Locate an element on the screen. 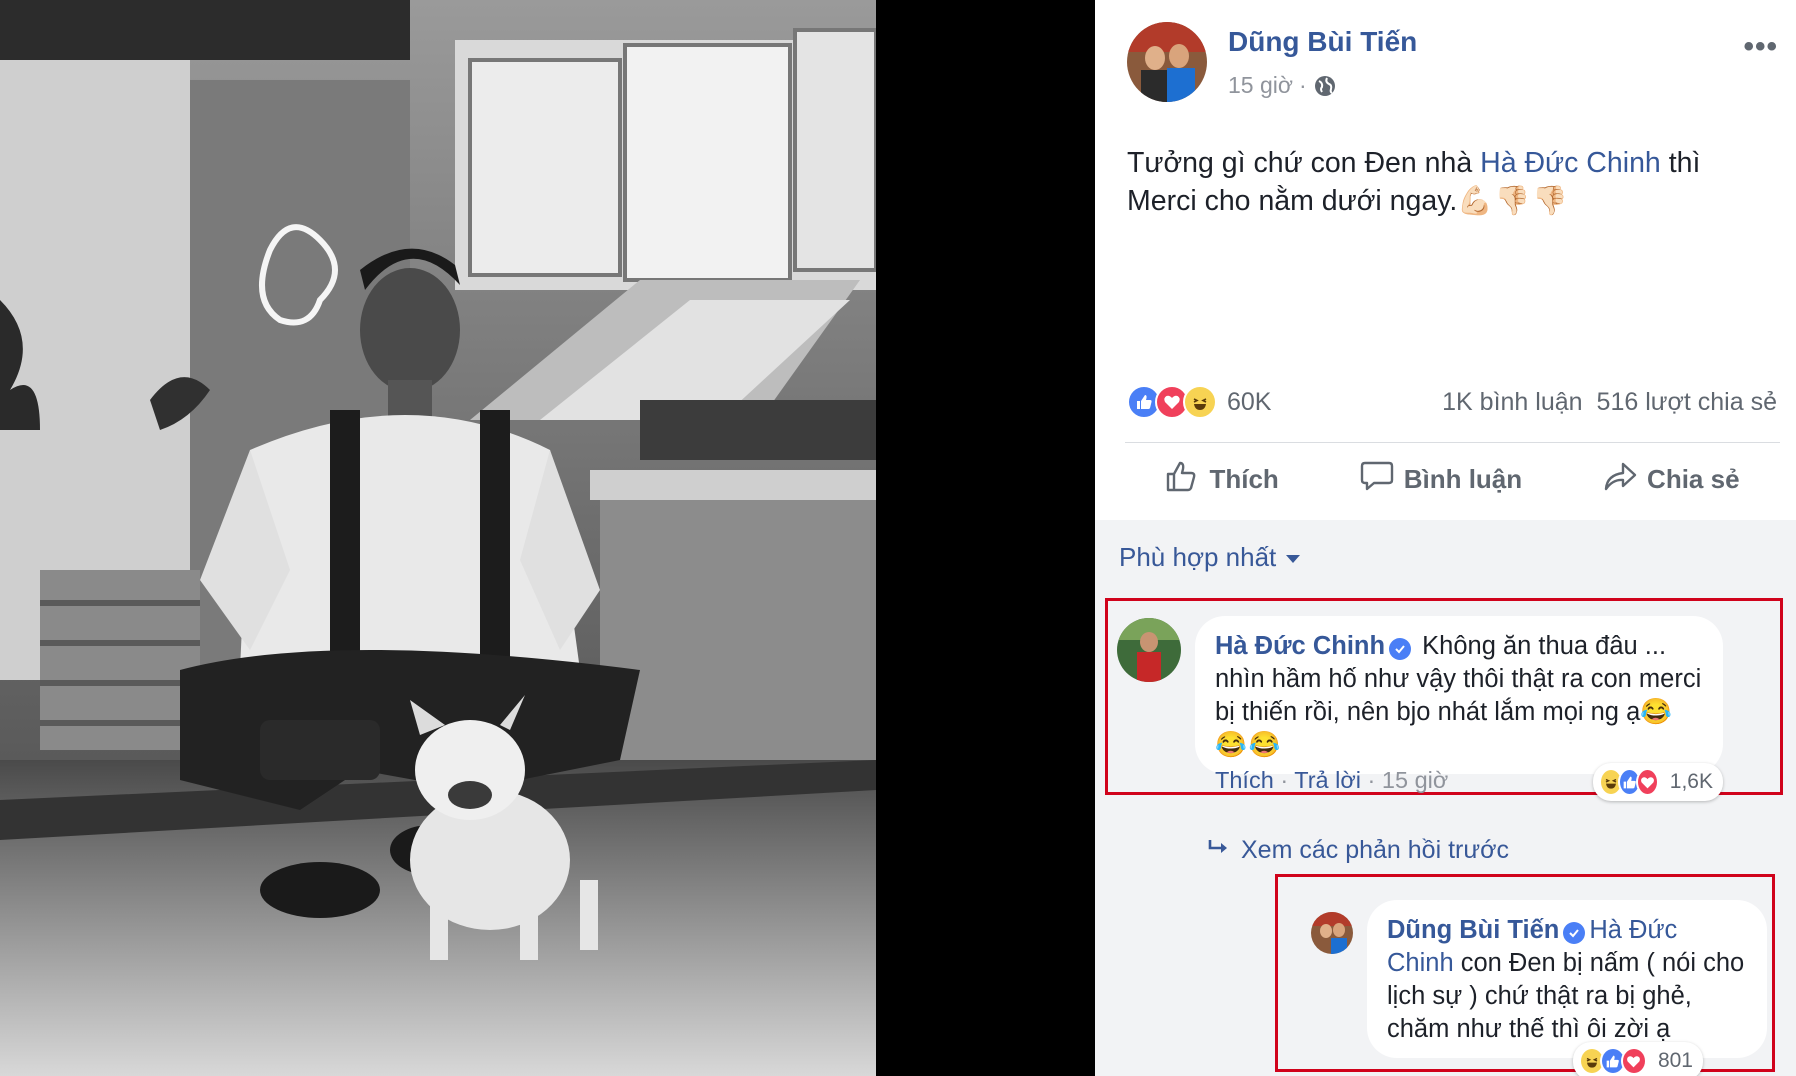  divider is located at coordinates (1452, 442).